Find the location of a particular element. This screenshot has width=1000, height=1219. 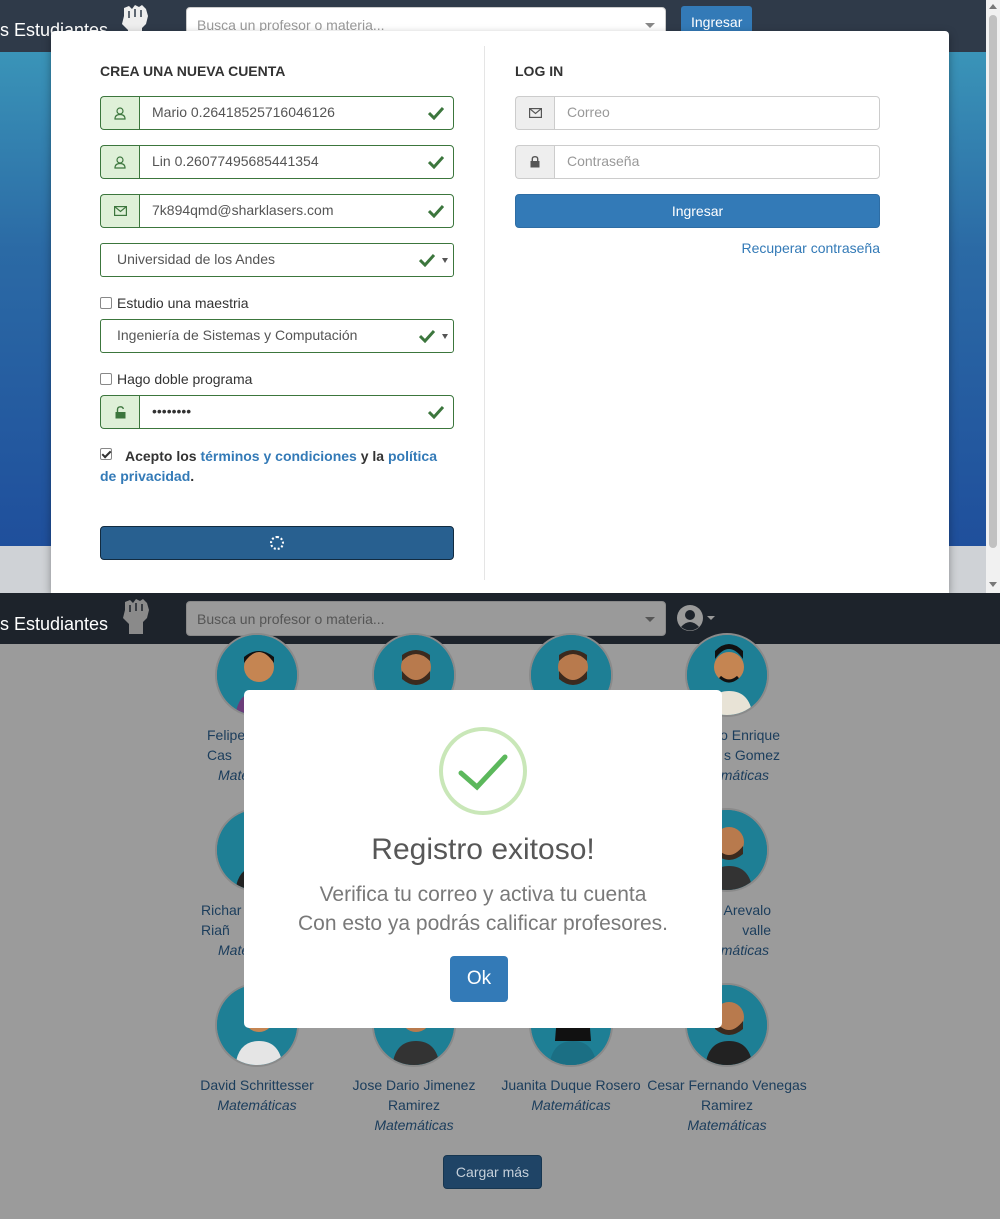

program-select: Ingeniería de Sistemas y Computación is located at coordinates (277, 336).